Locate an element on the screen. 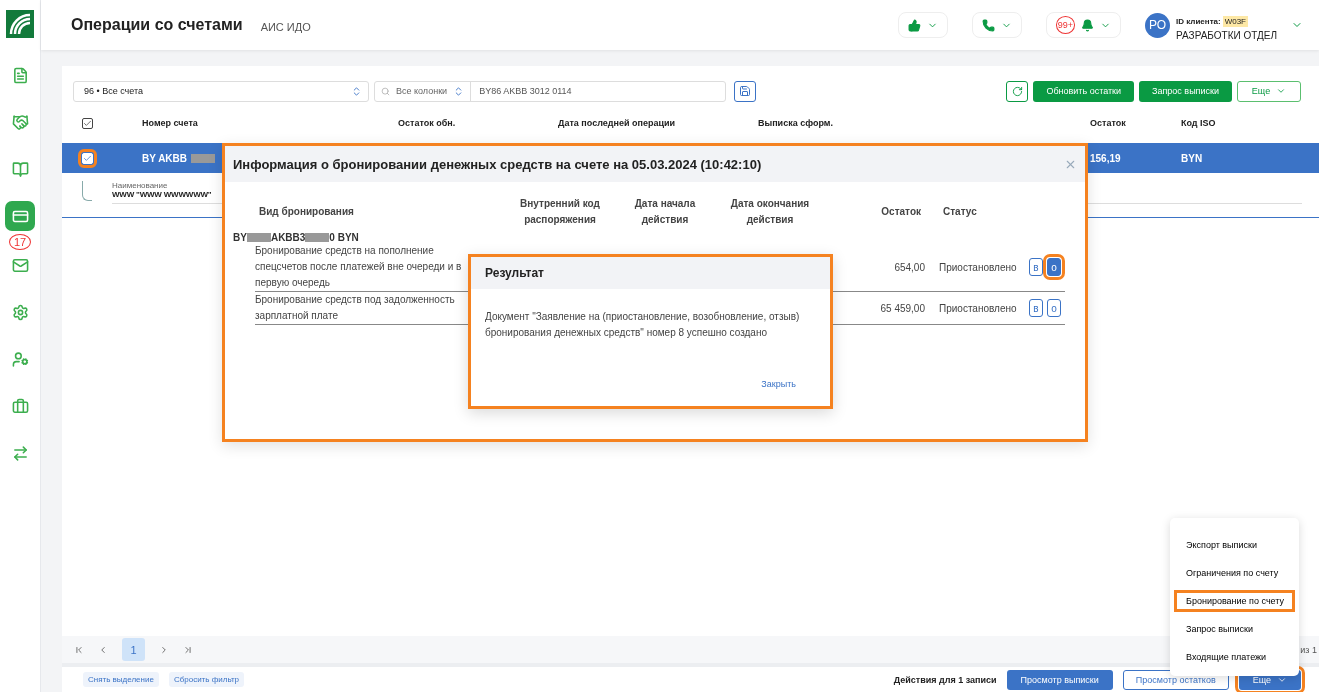 The image size is (1319, 692). currency-code: BYN is located at coordinates (1192, 158).